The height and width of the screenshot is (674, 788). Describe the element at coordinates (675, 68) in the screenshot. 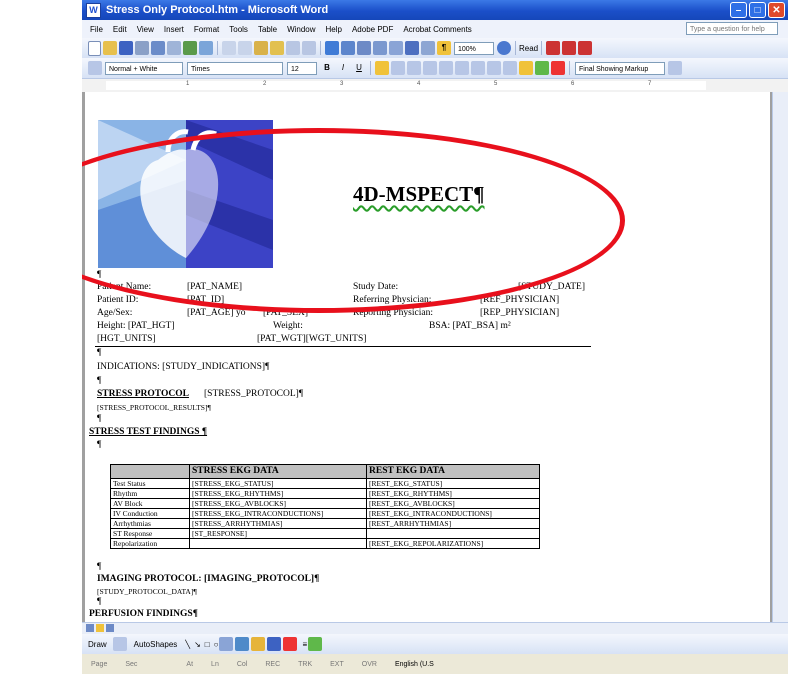

I see `show-markup-icon` at that location.